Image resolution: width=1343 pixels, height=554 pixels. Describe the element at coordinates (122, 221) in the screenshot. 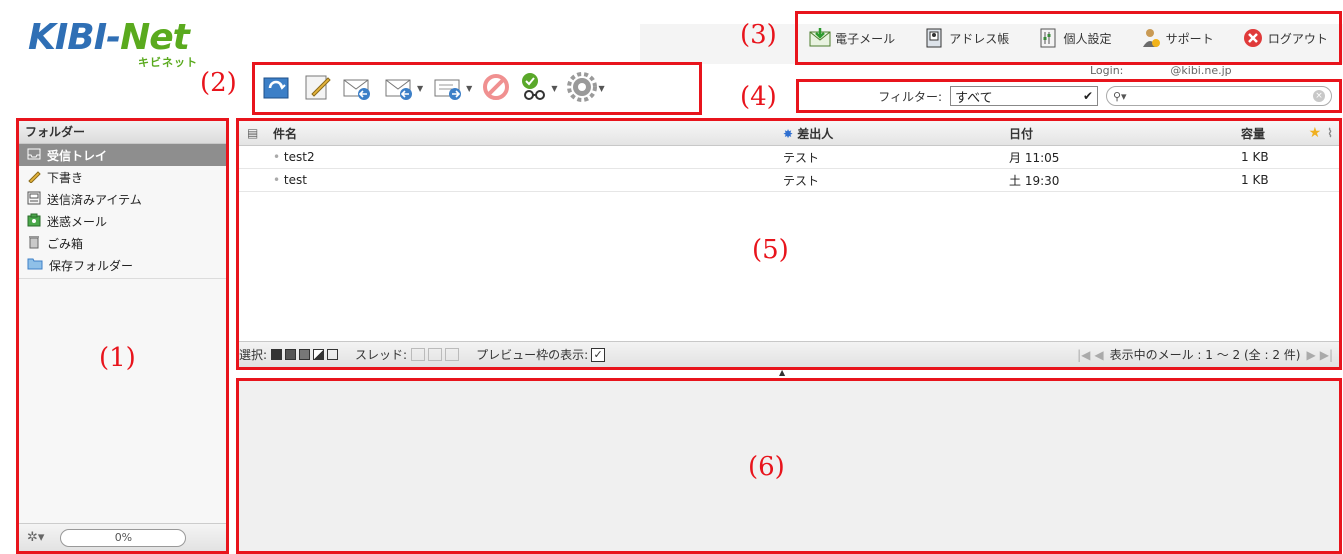

I see `folder-item-junk: 迷惑メール` at that location.